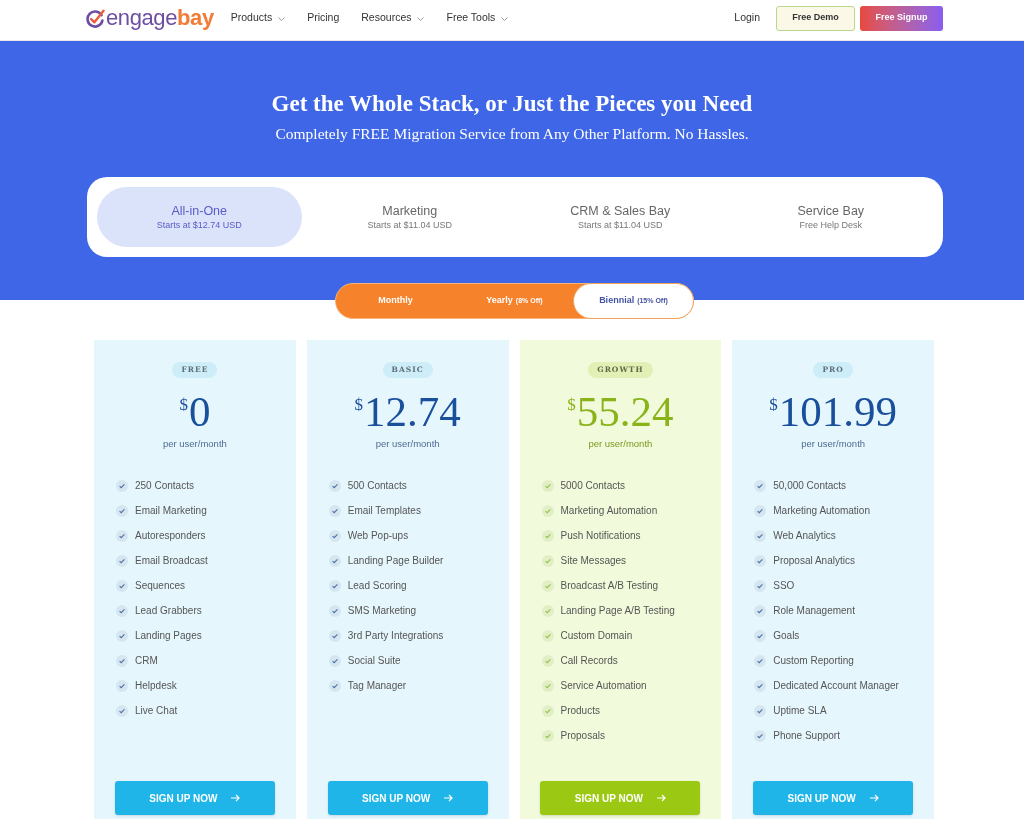  What do you see at coordinates (804, 536) in the screenshot?
I see `feature-text: Web Analytics` at bounding box center [804, 536].